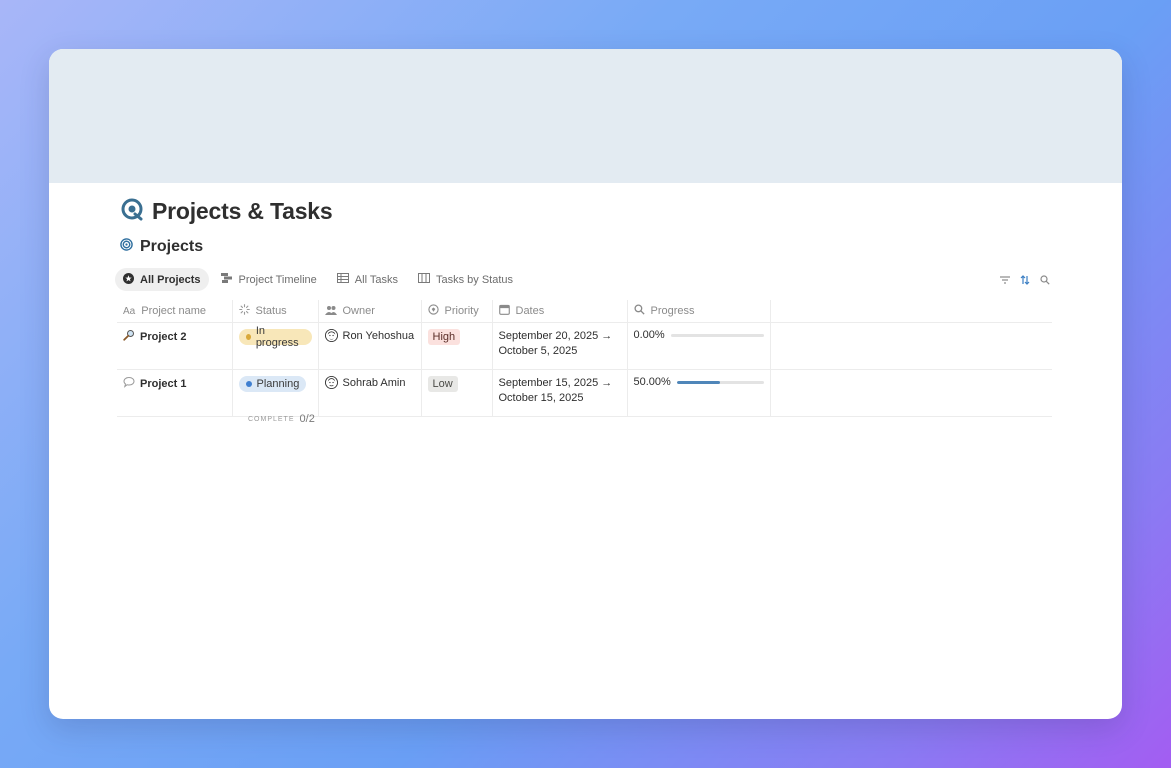 This screenshot has height=768, width=1171. I want to click on table-icon, so click(342, 279).